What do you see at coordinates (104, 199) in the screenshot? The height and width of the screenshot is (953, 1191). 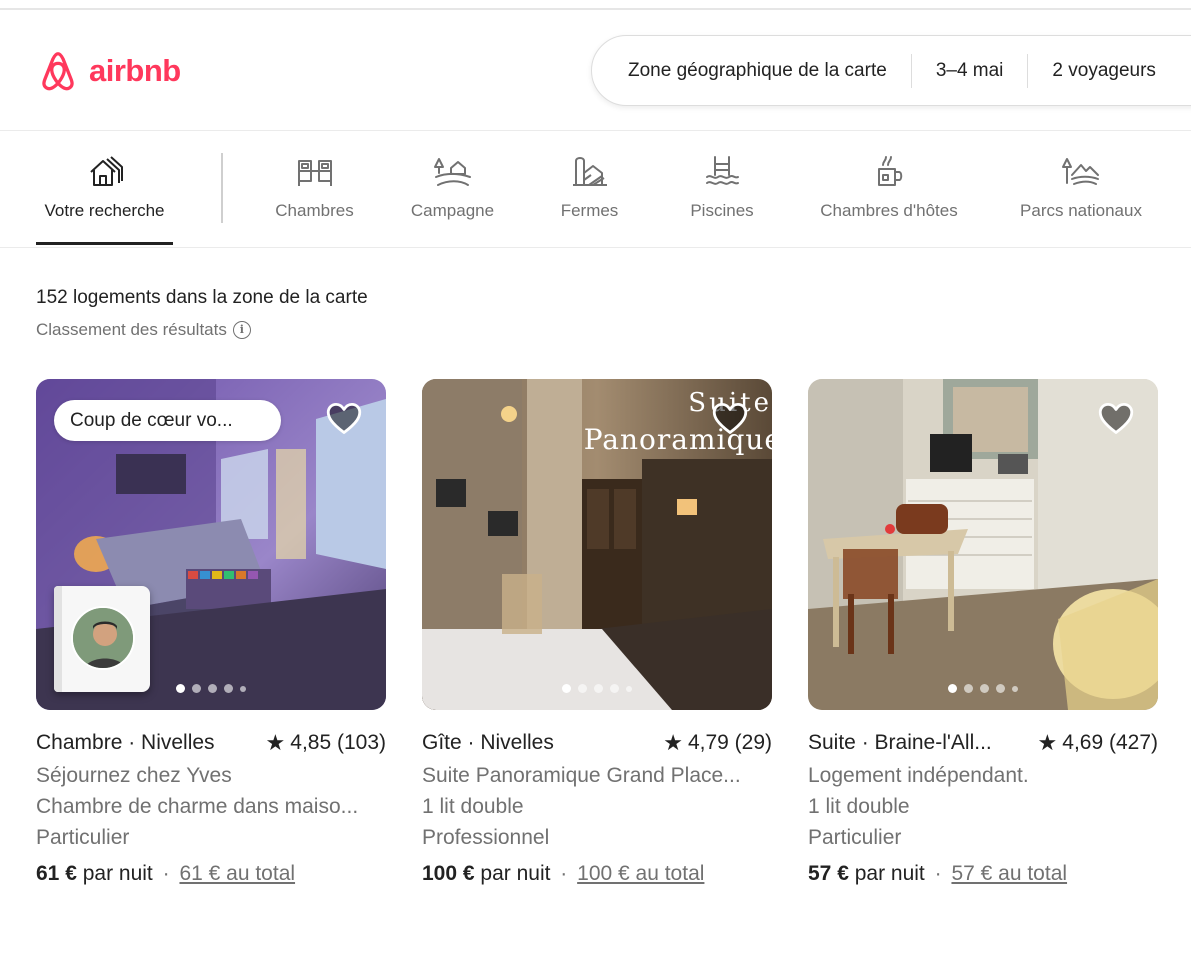 I see `category-your-search: Votre recherche` at bounding box center [104, 199].